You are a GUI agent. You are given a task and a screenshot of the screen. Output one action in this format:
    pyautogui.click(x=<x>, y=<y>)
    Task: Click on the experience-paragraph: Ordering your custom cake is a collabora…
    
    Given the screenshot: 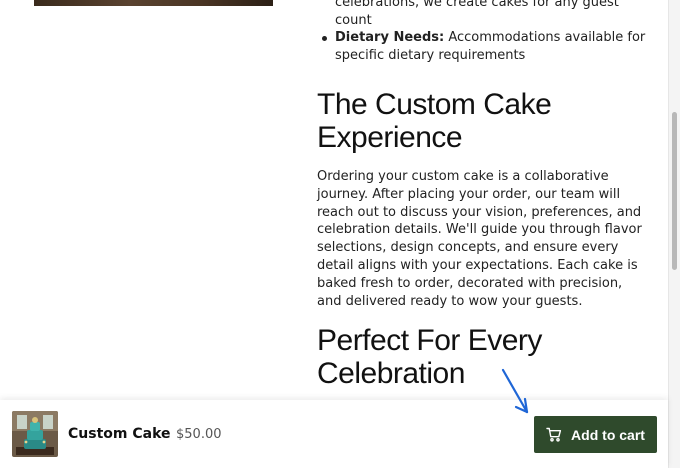 What is the action you would take?
    pyautogui.click(x=479, y=239)
    